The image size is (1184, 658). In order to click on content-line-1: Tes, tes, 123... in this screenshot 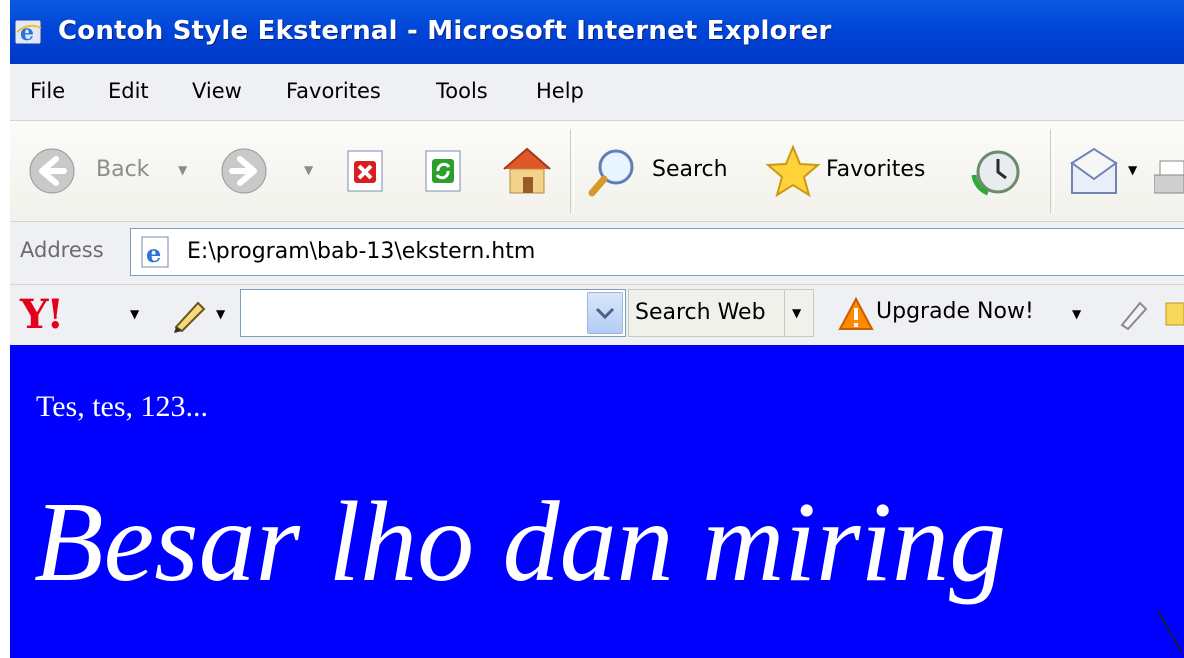, I will do `click(122, 406)`.